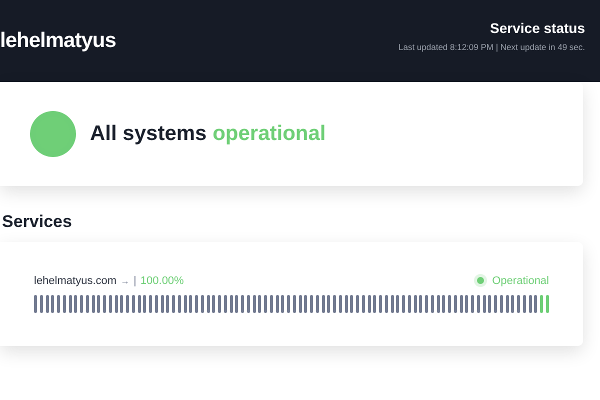 The height and width of the screenshot is (400, 600). What do you see at coordinates (162, 280) in the screenshot?
I see `uptime-percentage: 100.00%` at bounding box center [162, 280].